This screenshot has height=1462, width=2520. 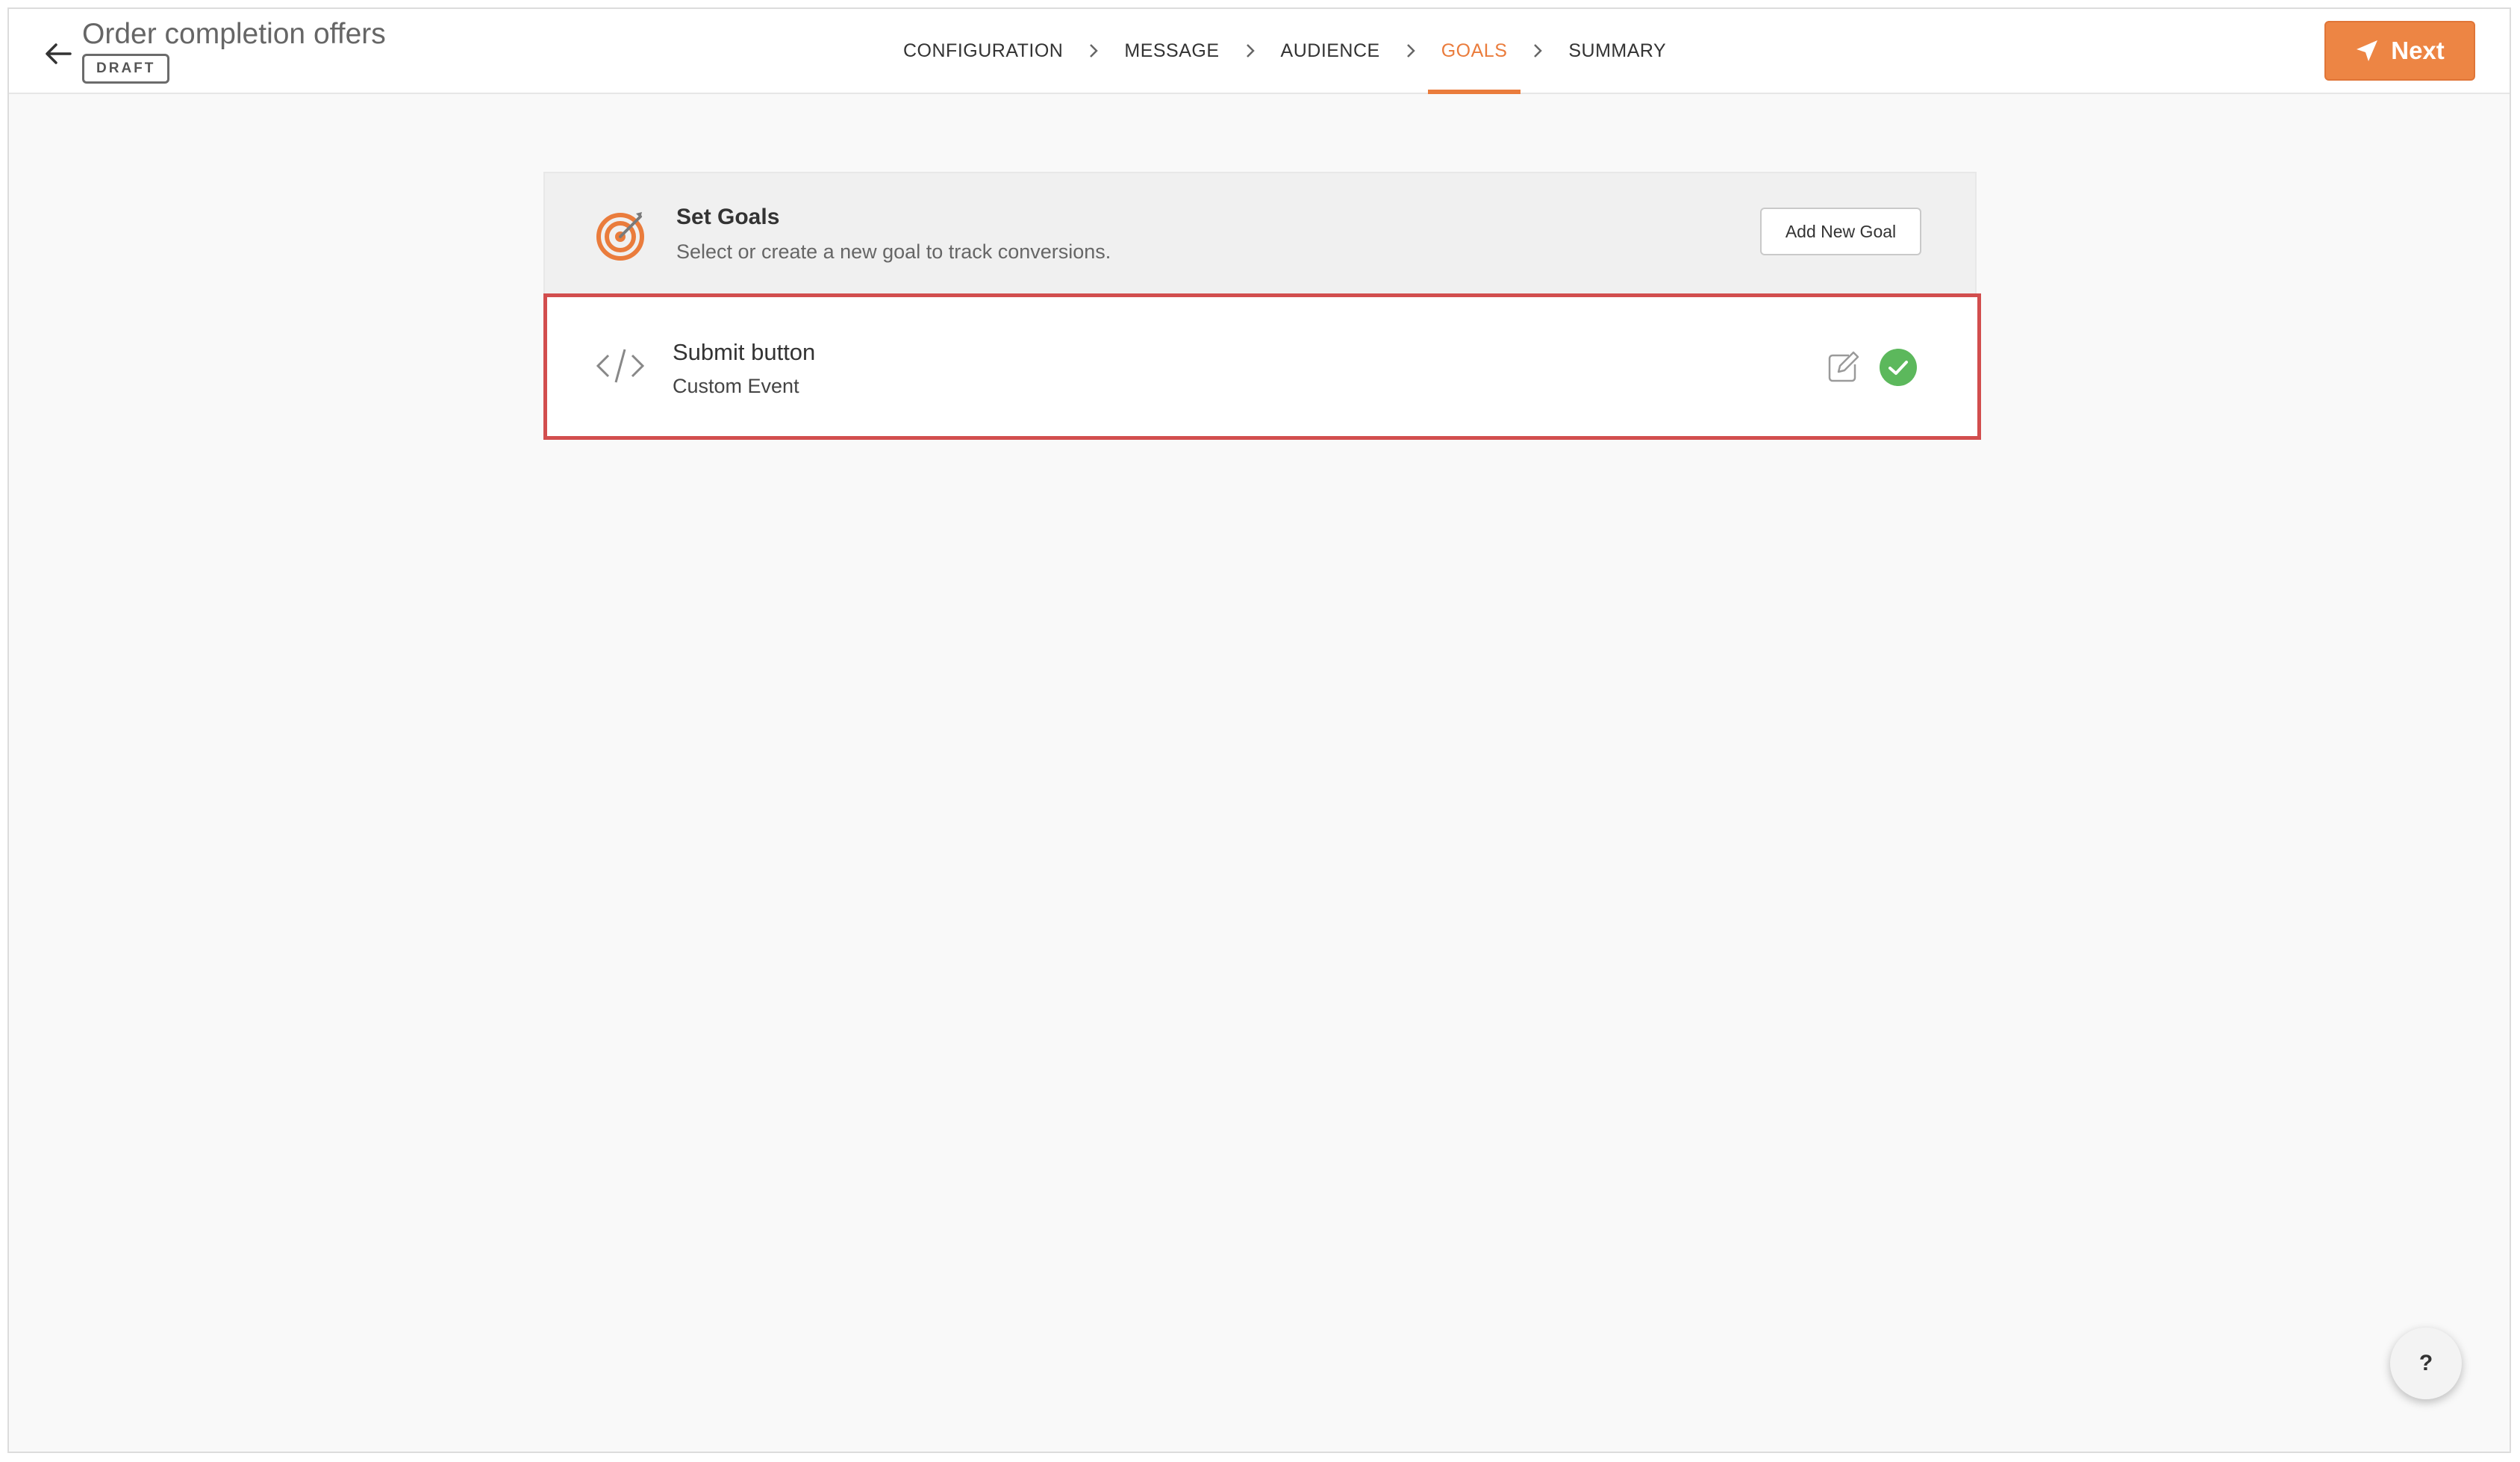 I want to click on status-badge: DRAFT, so click(x=126, y=69).